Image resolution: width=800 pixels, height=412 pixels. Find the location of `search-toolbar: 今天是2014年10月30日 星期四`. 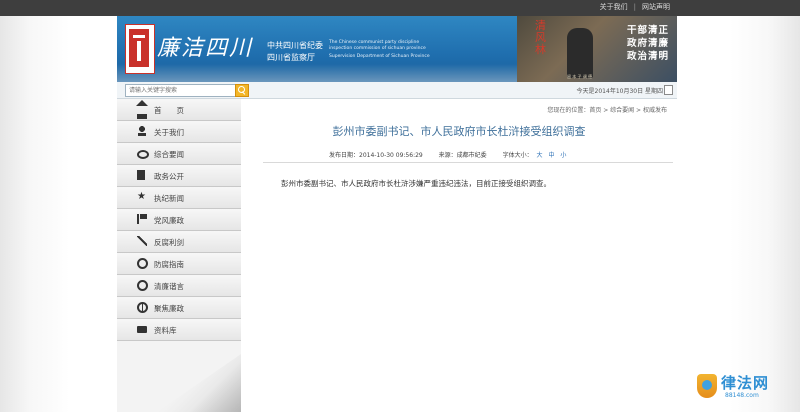

search-toolbar: 今天是2014年10月30日 星期四 is located at coordinates (397, 90).